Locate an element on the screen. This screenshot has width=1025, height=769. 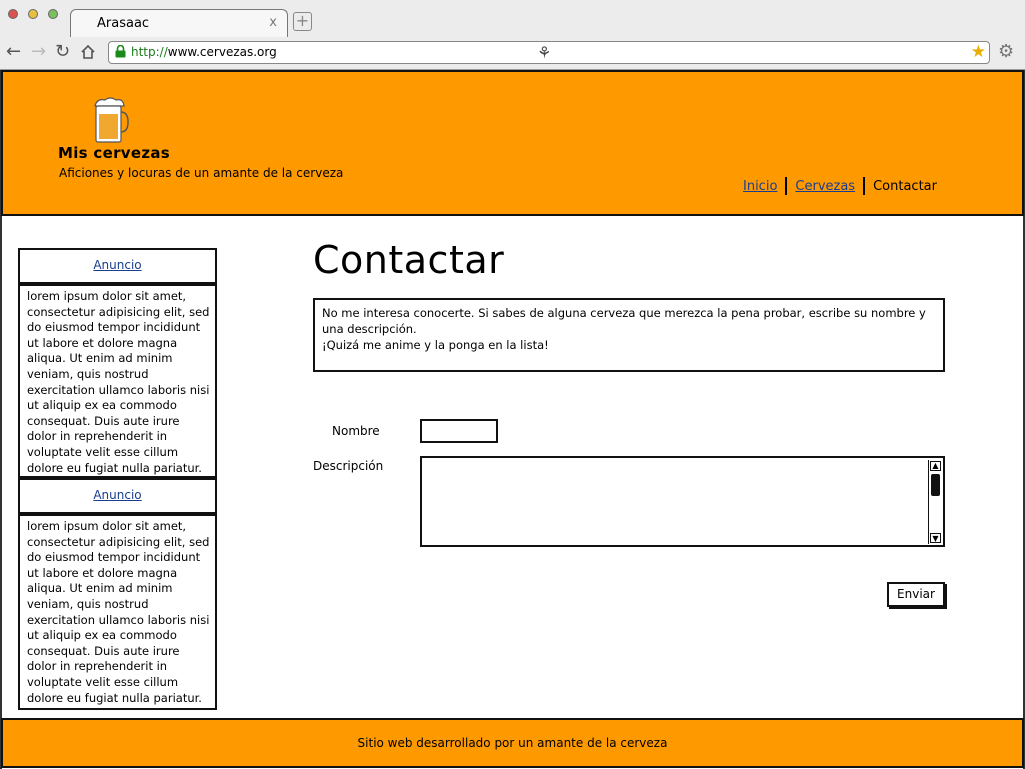
reload-icon: ↻ is located at coordinates (62, 52).